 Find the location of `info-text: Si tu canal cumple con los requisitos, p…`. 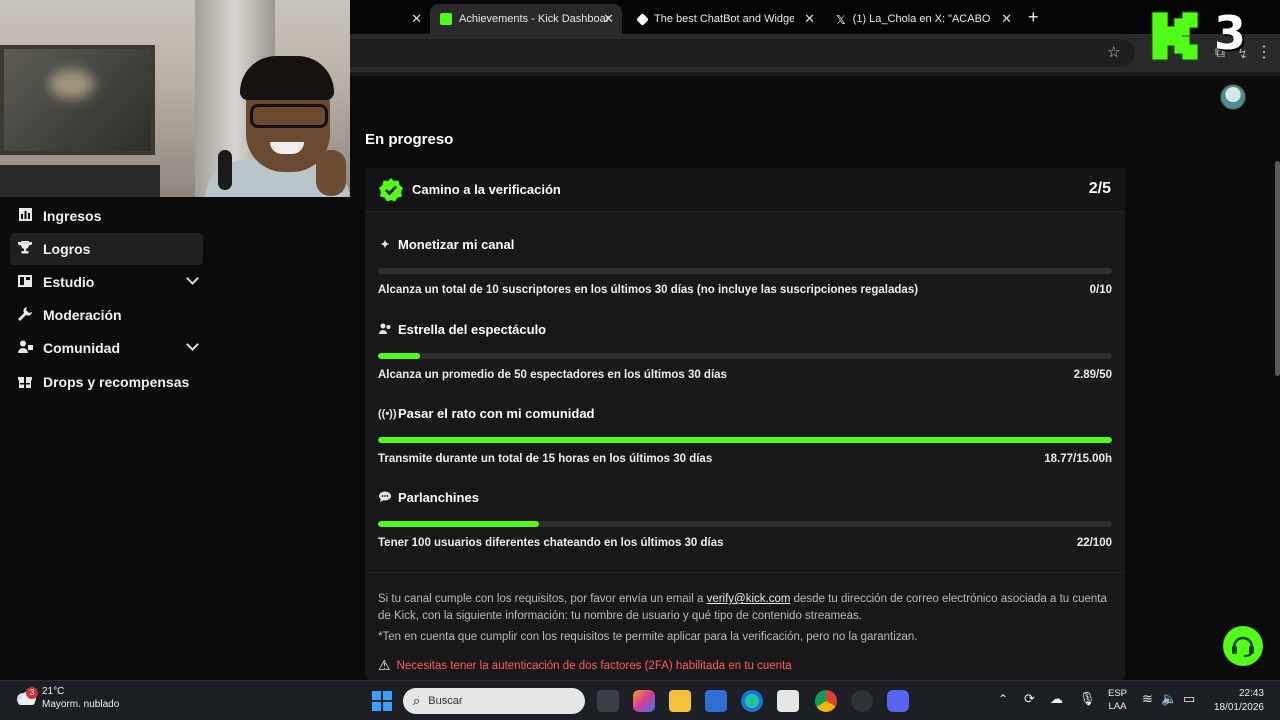

info-text: Si tu canal cumple con los requisitos, p… is located at coordinates (542, 599).